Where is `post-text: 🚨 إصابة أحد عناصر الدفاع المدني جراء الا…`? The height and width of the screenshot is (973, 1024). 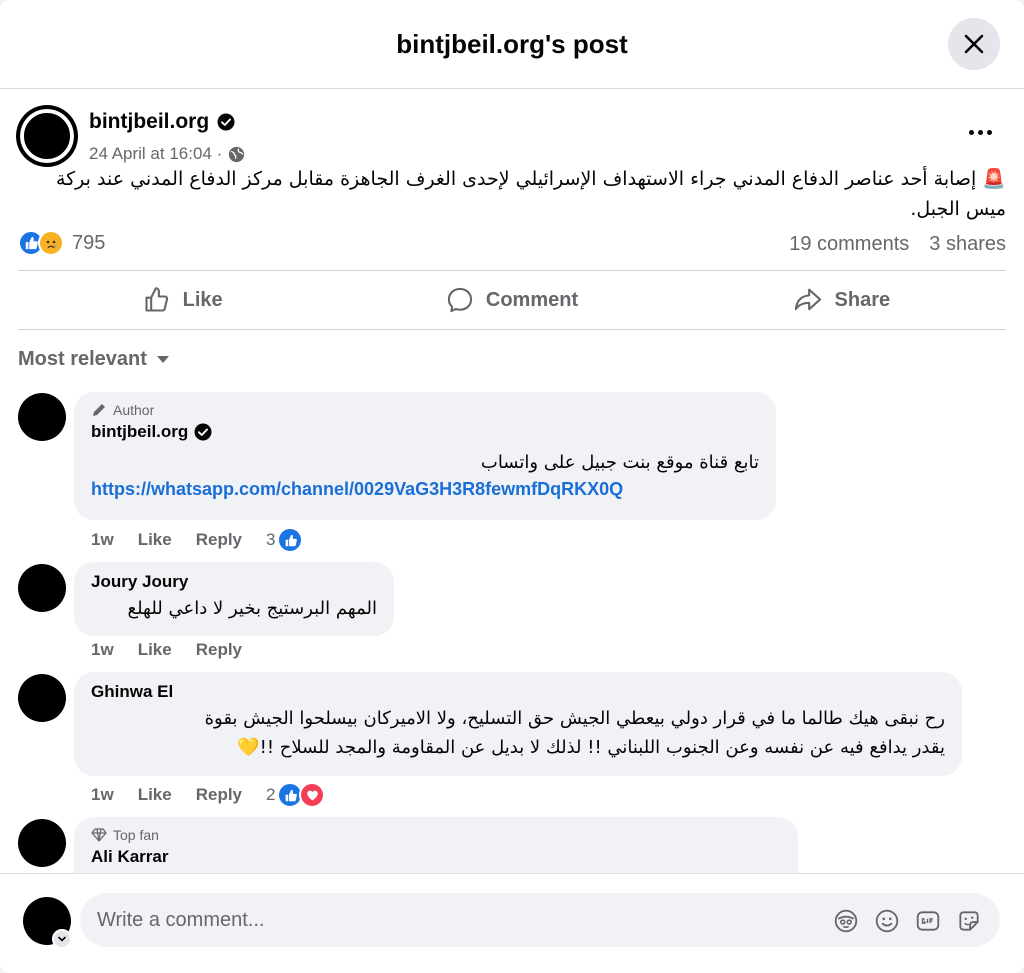 post-text: 🚨 إصابة أحد عناصر الدفاع المدني جراء الا… is located at coordinates (530, 194).